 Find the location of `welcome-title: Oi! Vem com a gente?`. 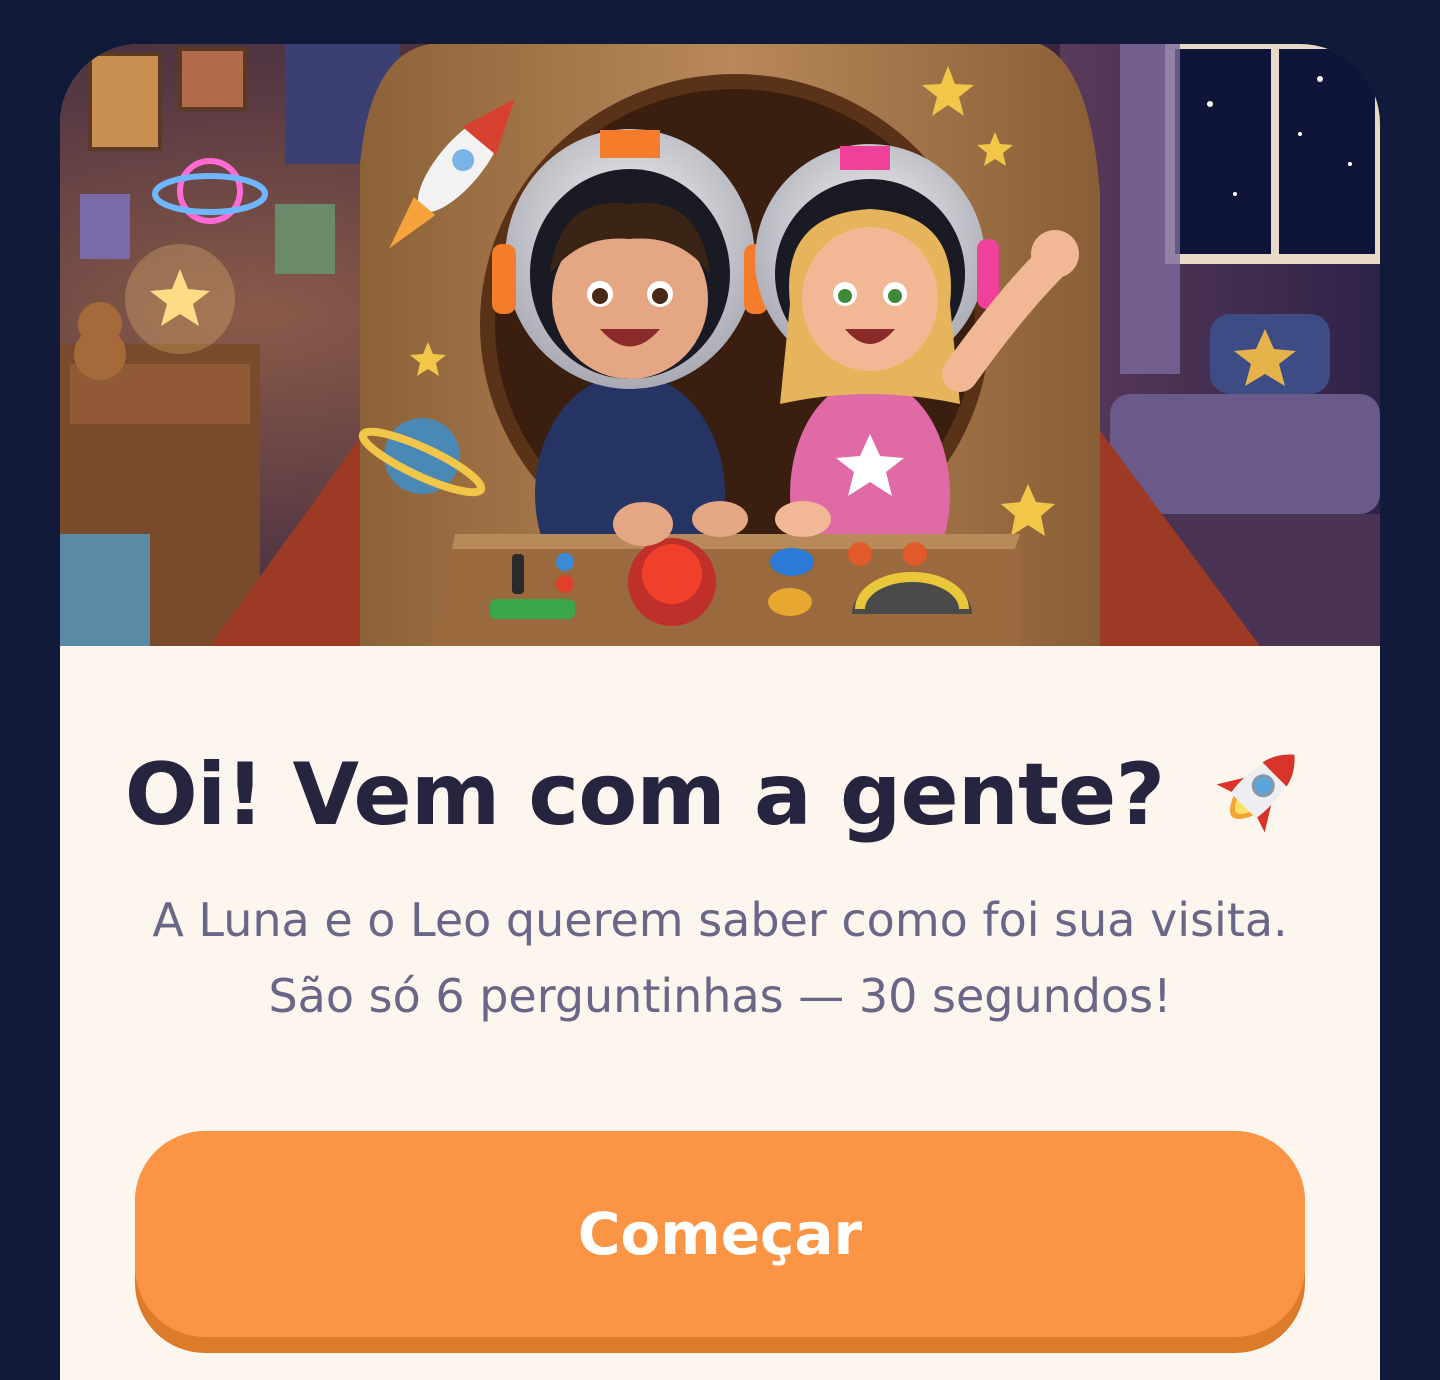

welcome-title: Oi! Vem com a gente? is located at coordinates (720, 792).